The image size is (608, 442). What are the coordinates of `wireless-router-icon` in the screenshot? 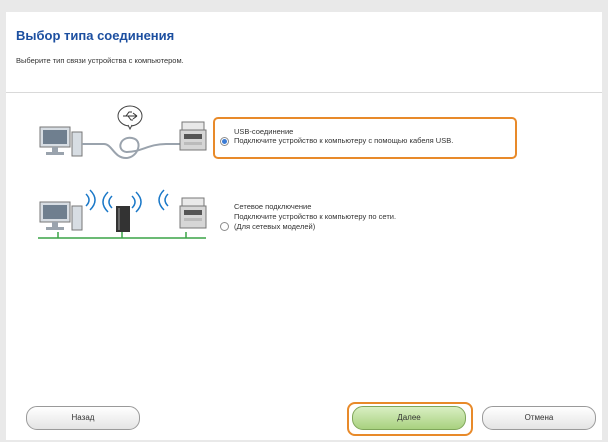 It's located at (123, 219).